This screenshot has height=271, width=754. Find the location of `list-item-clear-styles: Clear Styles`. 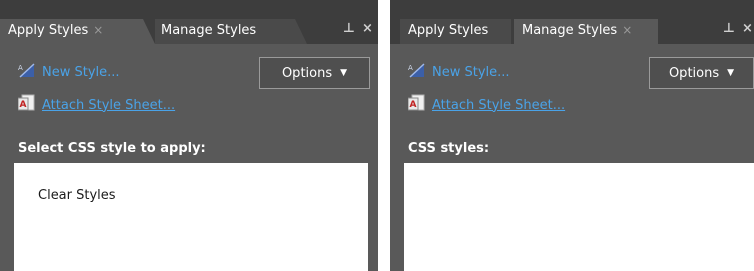

list-item-clear-styles: Clear Styles is located at coordinates (77, 195).